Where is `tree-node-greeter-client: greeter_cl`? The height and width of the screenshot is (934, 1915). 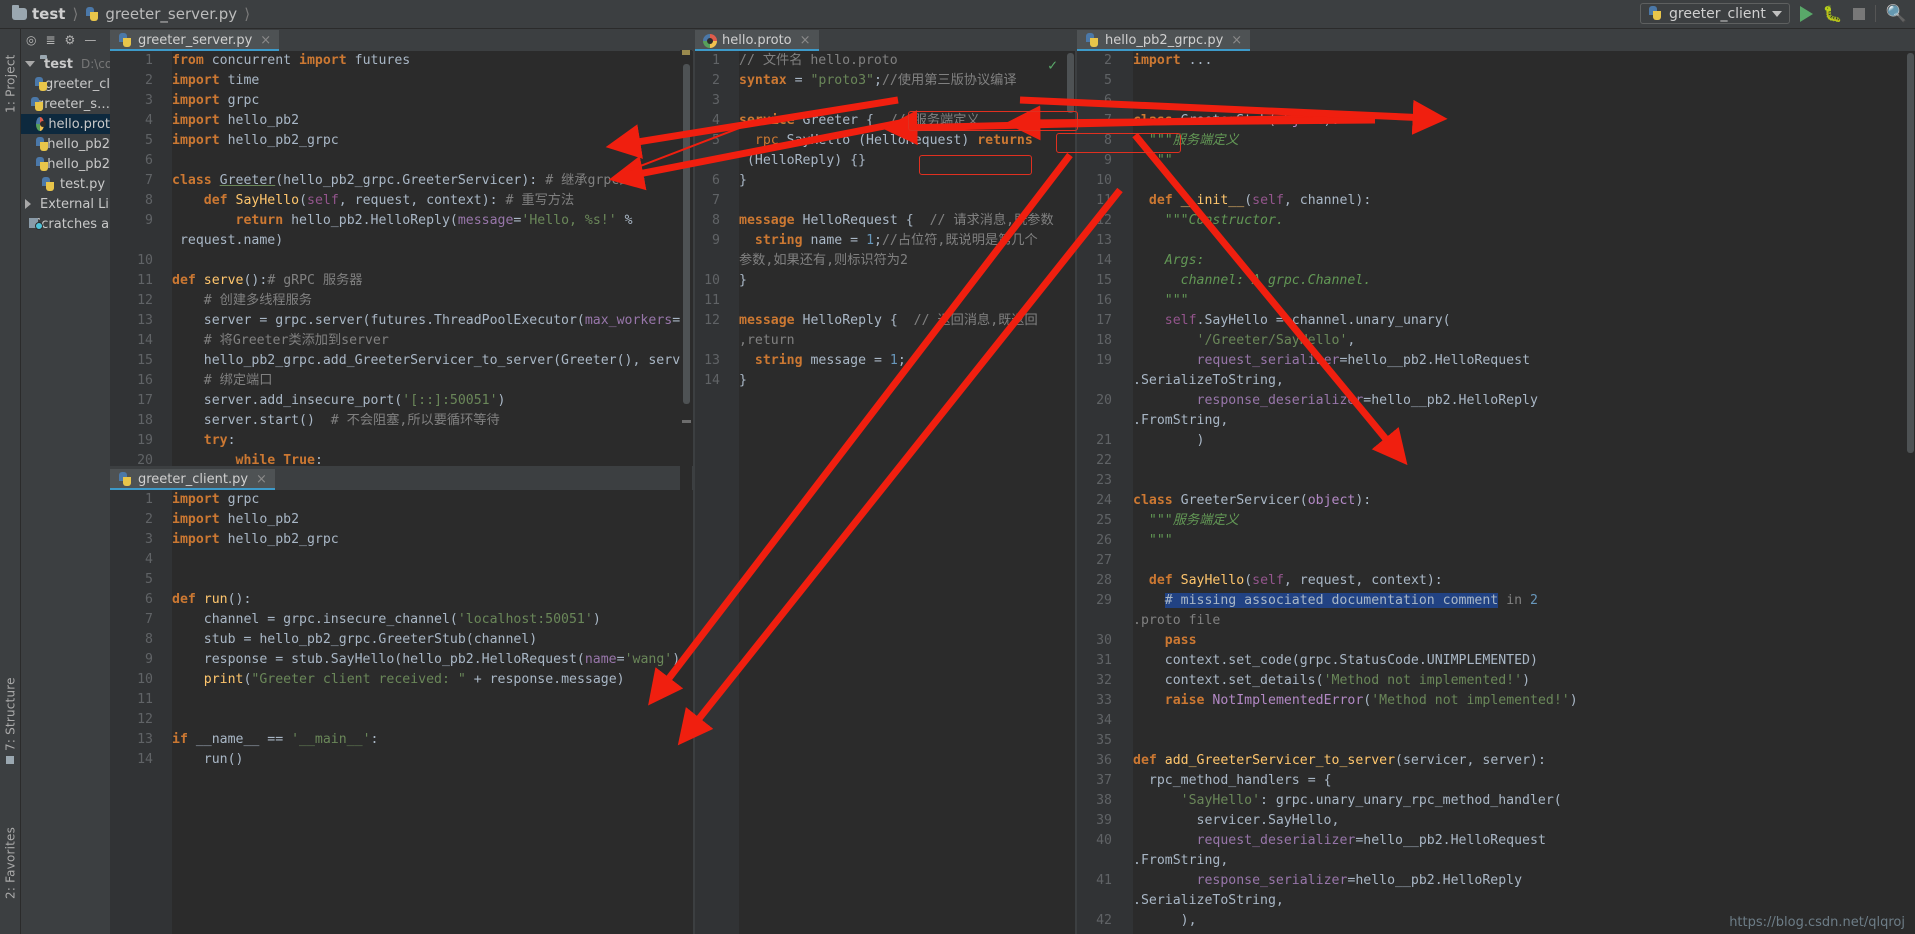 tree-node-greeter-client: greeter_cl is located at coordinates (65, 84).